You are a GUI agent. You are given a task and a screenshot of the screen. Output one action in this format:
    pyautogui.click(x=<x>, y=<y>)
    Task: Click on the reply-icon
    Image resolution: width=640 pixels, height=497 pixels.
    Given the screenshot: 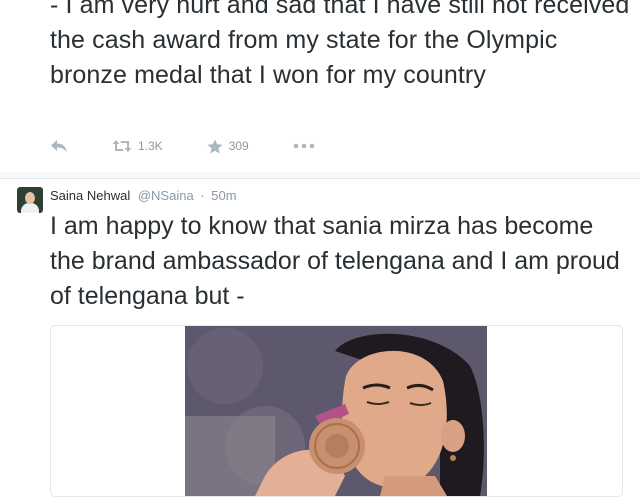 What is the action you would take?
    pyautogui.click(x=59, y=146)
    